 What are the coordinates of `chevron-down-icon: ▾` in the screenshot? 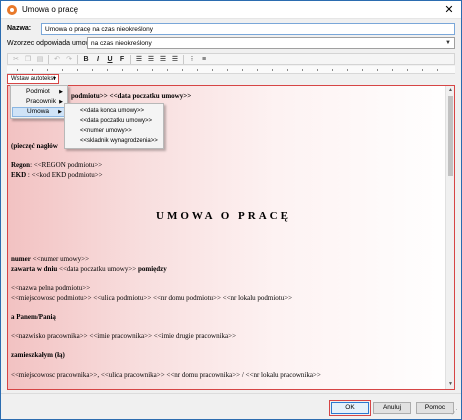 It's located at (54, 79).